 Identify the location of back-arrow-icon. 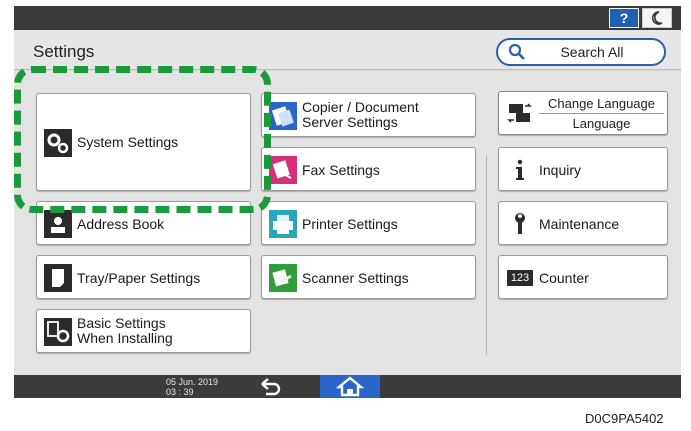
(271, 387).